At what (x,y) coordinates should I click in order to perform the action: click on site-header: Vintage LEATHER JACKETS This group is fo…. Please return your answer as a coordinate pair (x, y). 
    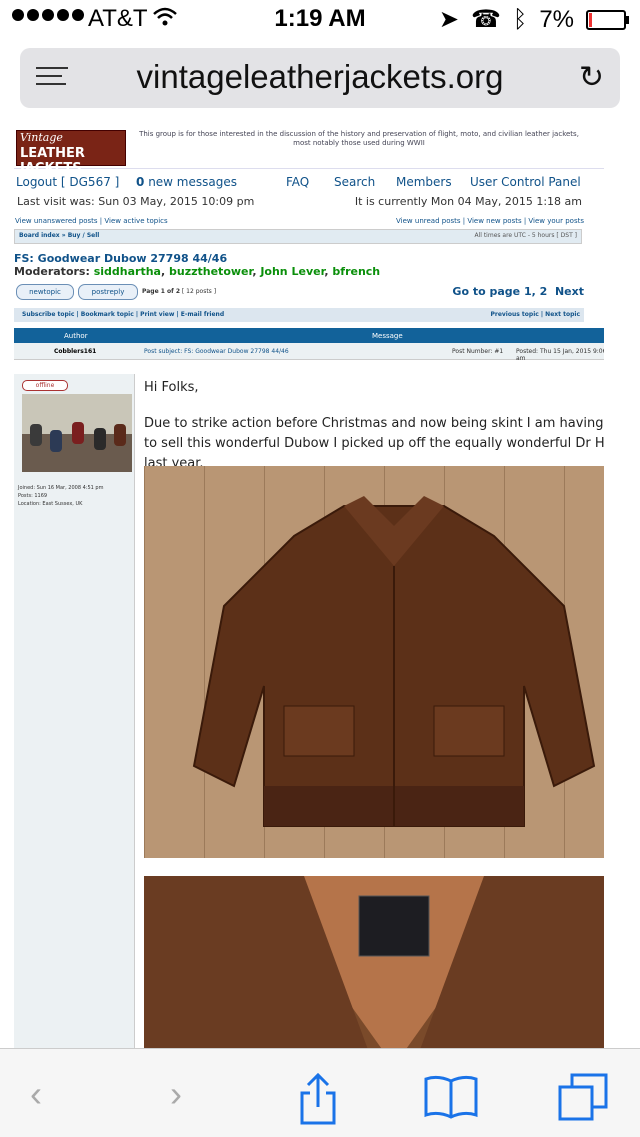
    Looking at the image, I should click on (309, 148).